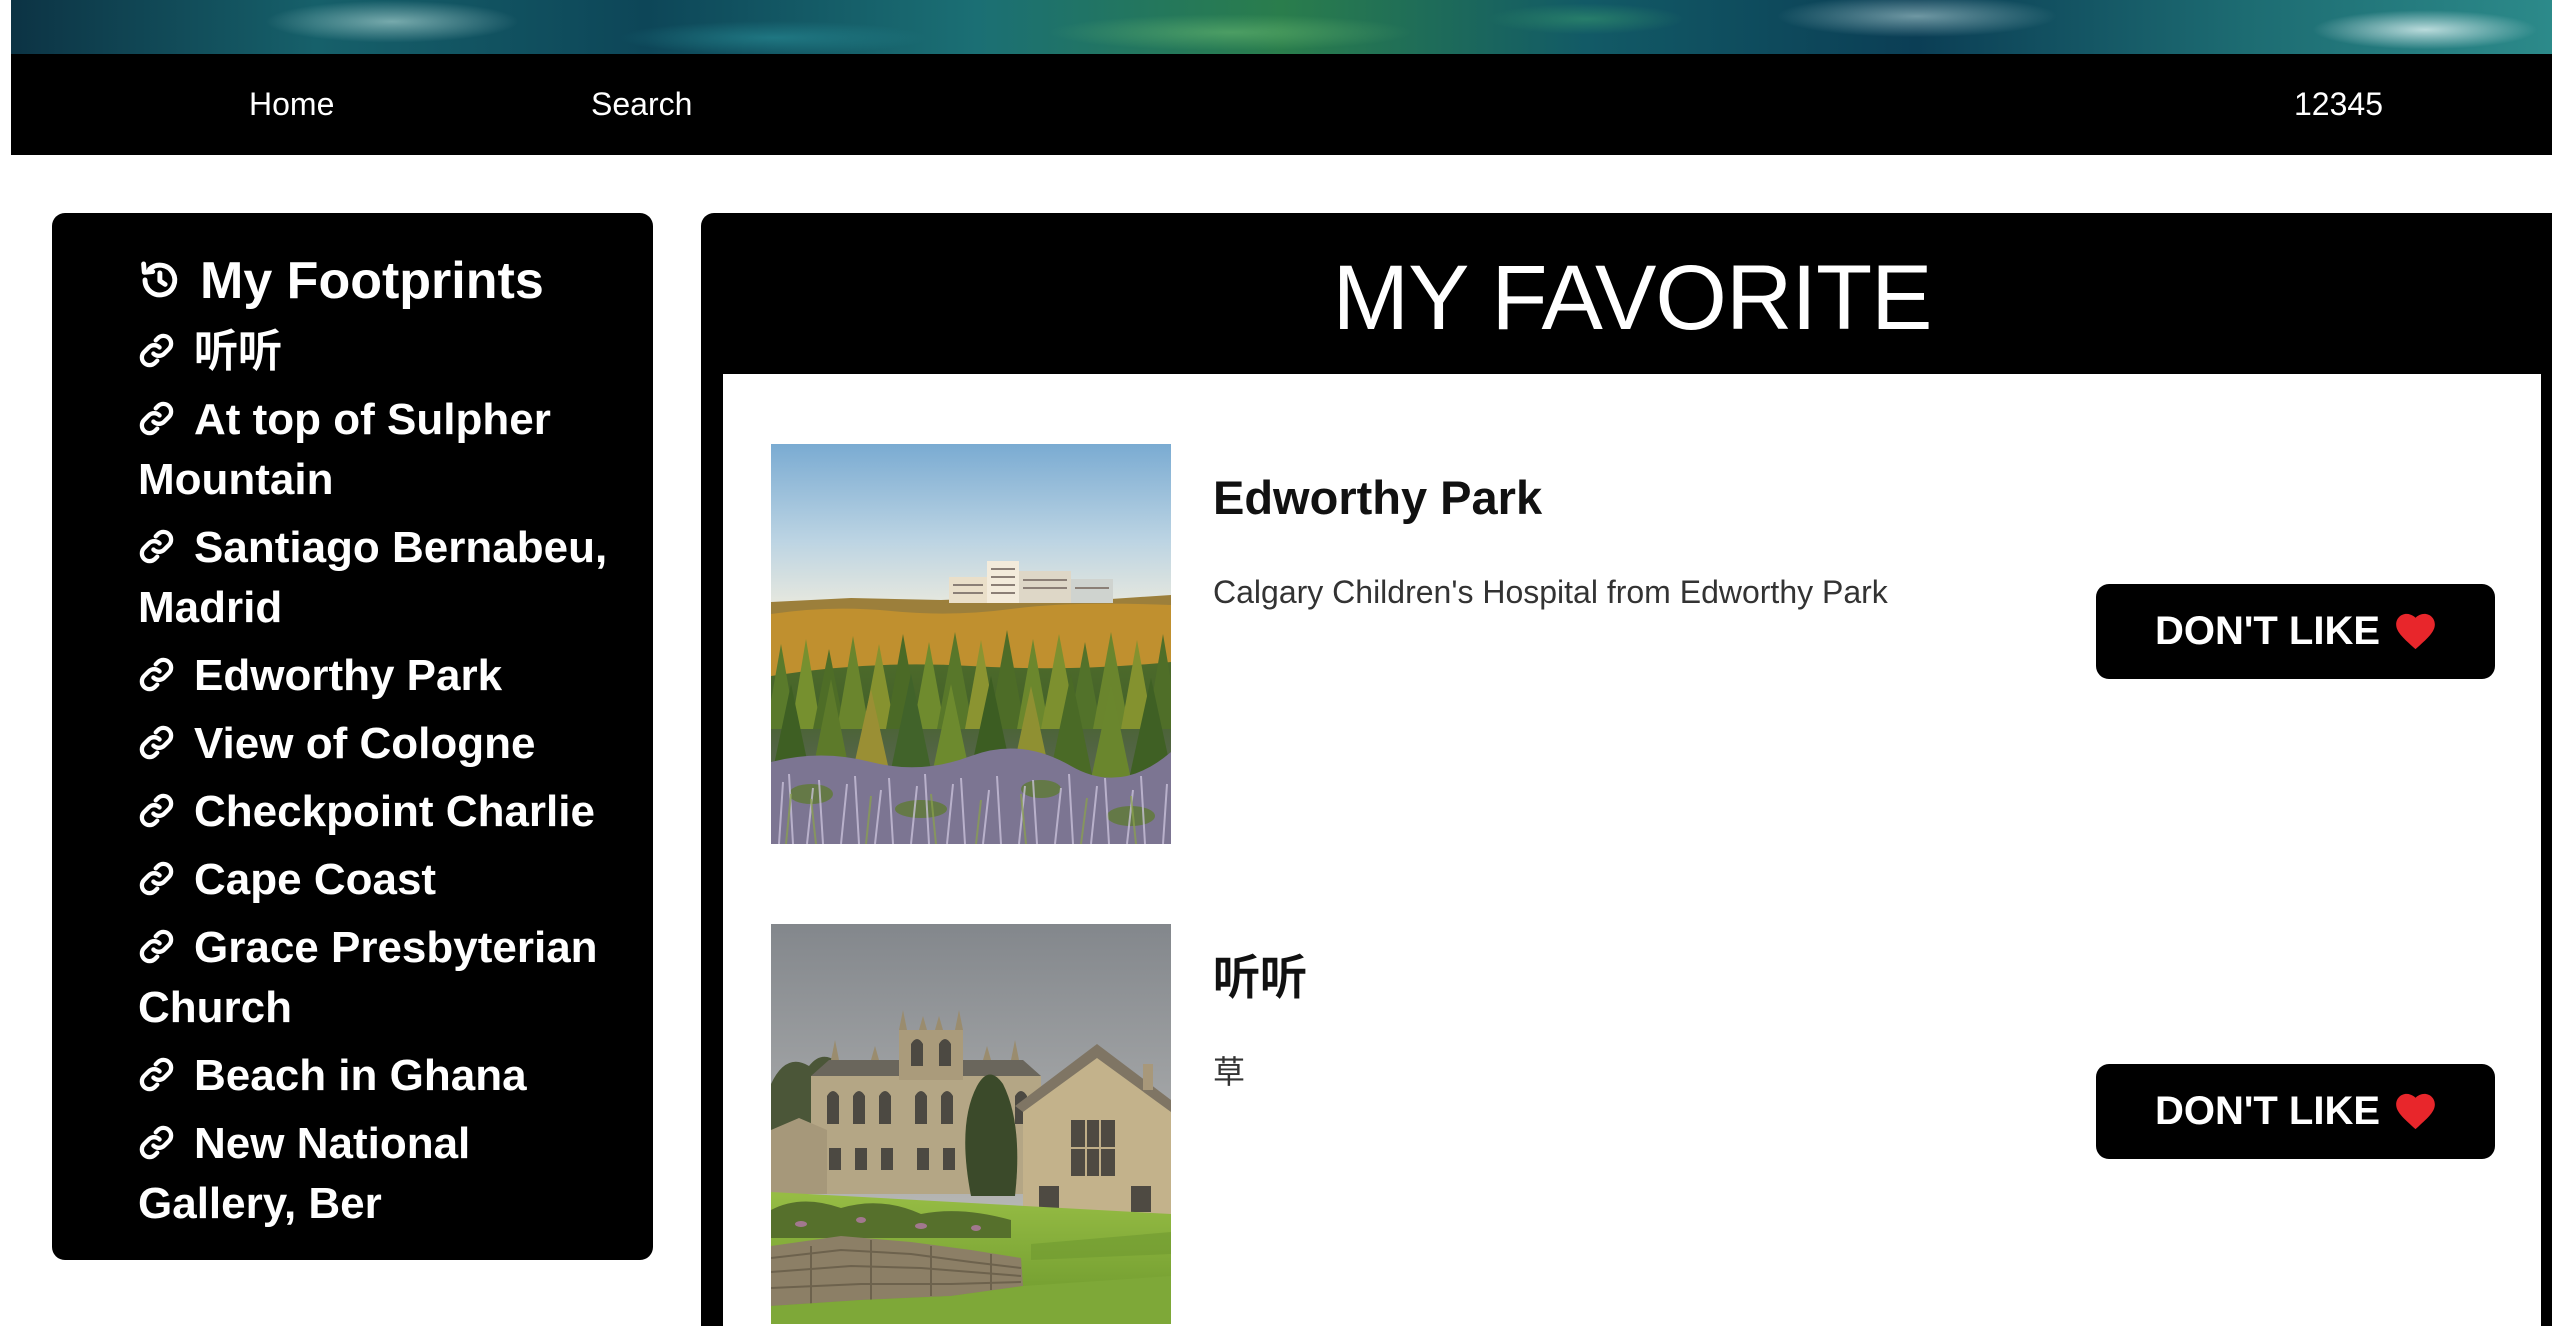 The width and height of the screenshot is (2552, 1326). What do you see at coordinates (348, 675) in the screenshot?
I see `footprint-label: Edworthy Park` at bounding box center [348, 675].